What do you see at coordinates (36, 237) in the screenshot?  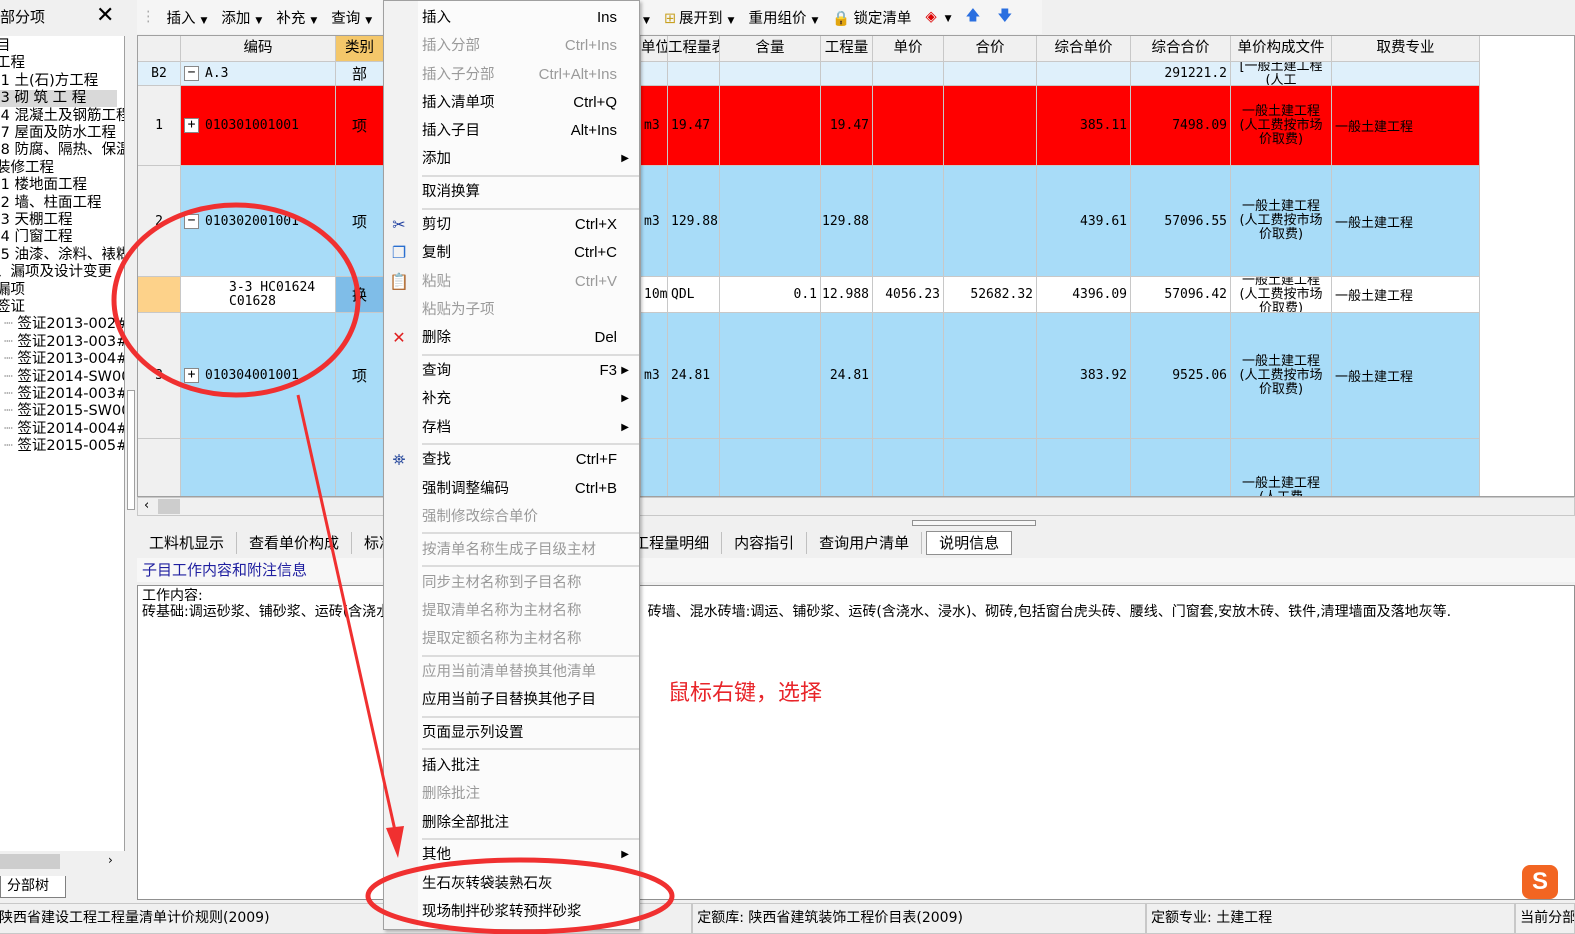 I see `tree-node: .4 门窗工程` at bounding box center [36, 237].